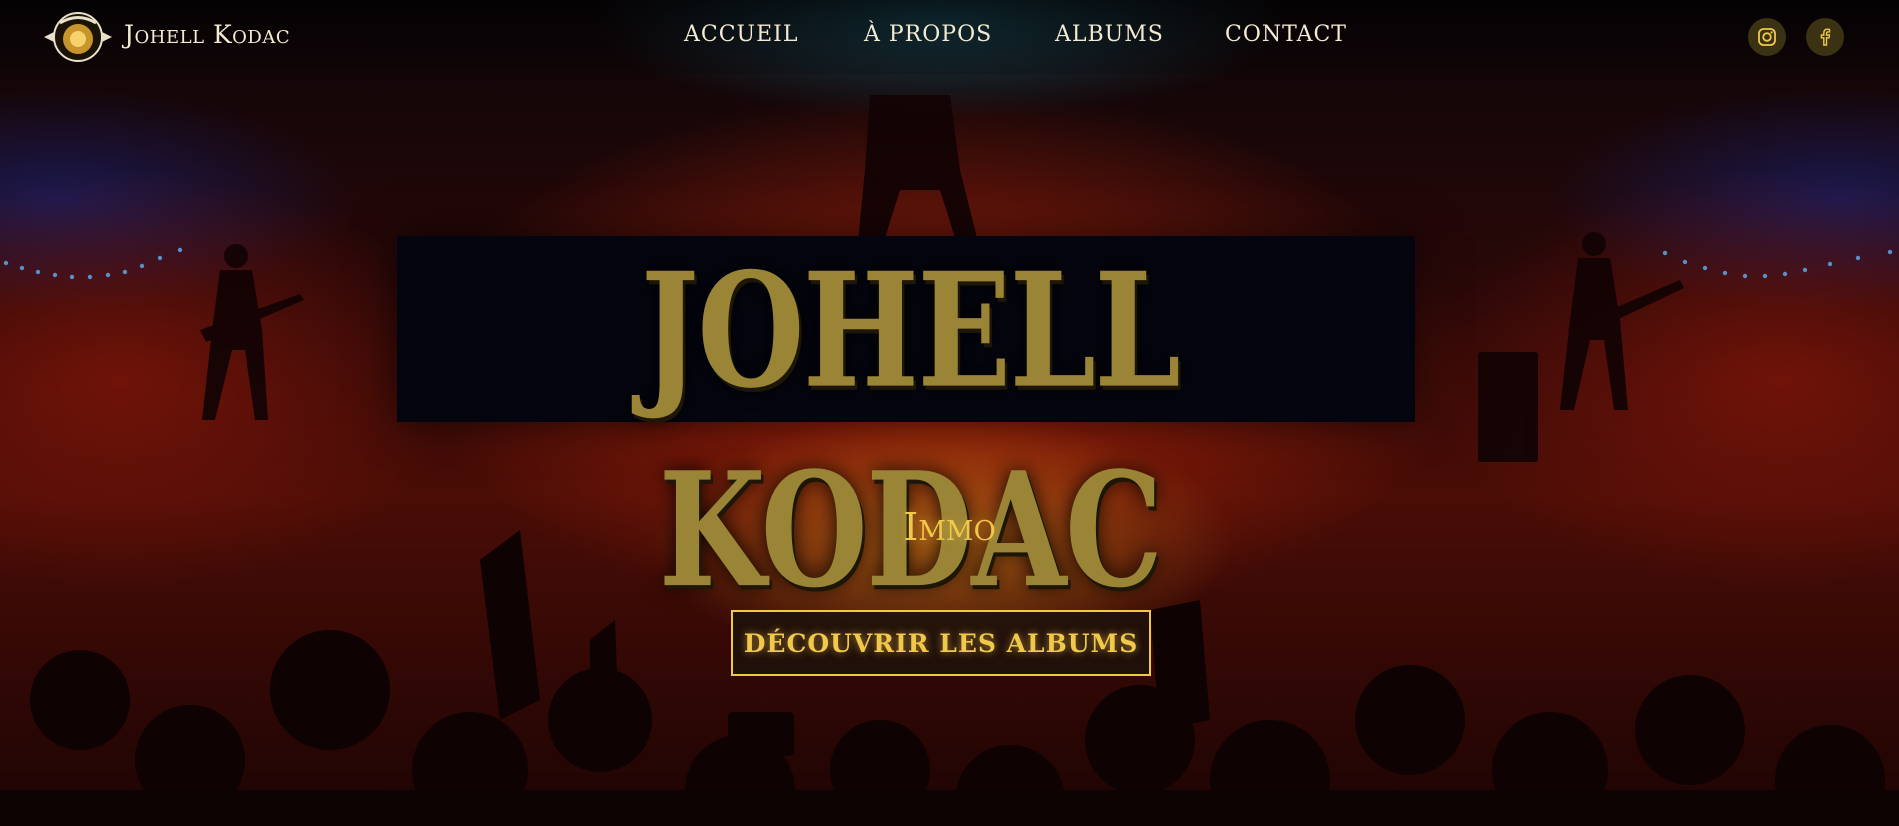  What do you see at coordinates (949, 527) in the screenshot?
I see `hero-subtitle: Immo` at bounding box center [949, 527].